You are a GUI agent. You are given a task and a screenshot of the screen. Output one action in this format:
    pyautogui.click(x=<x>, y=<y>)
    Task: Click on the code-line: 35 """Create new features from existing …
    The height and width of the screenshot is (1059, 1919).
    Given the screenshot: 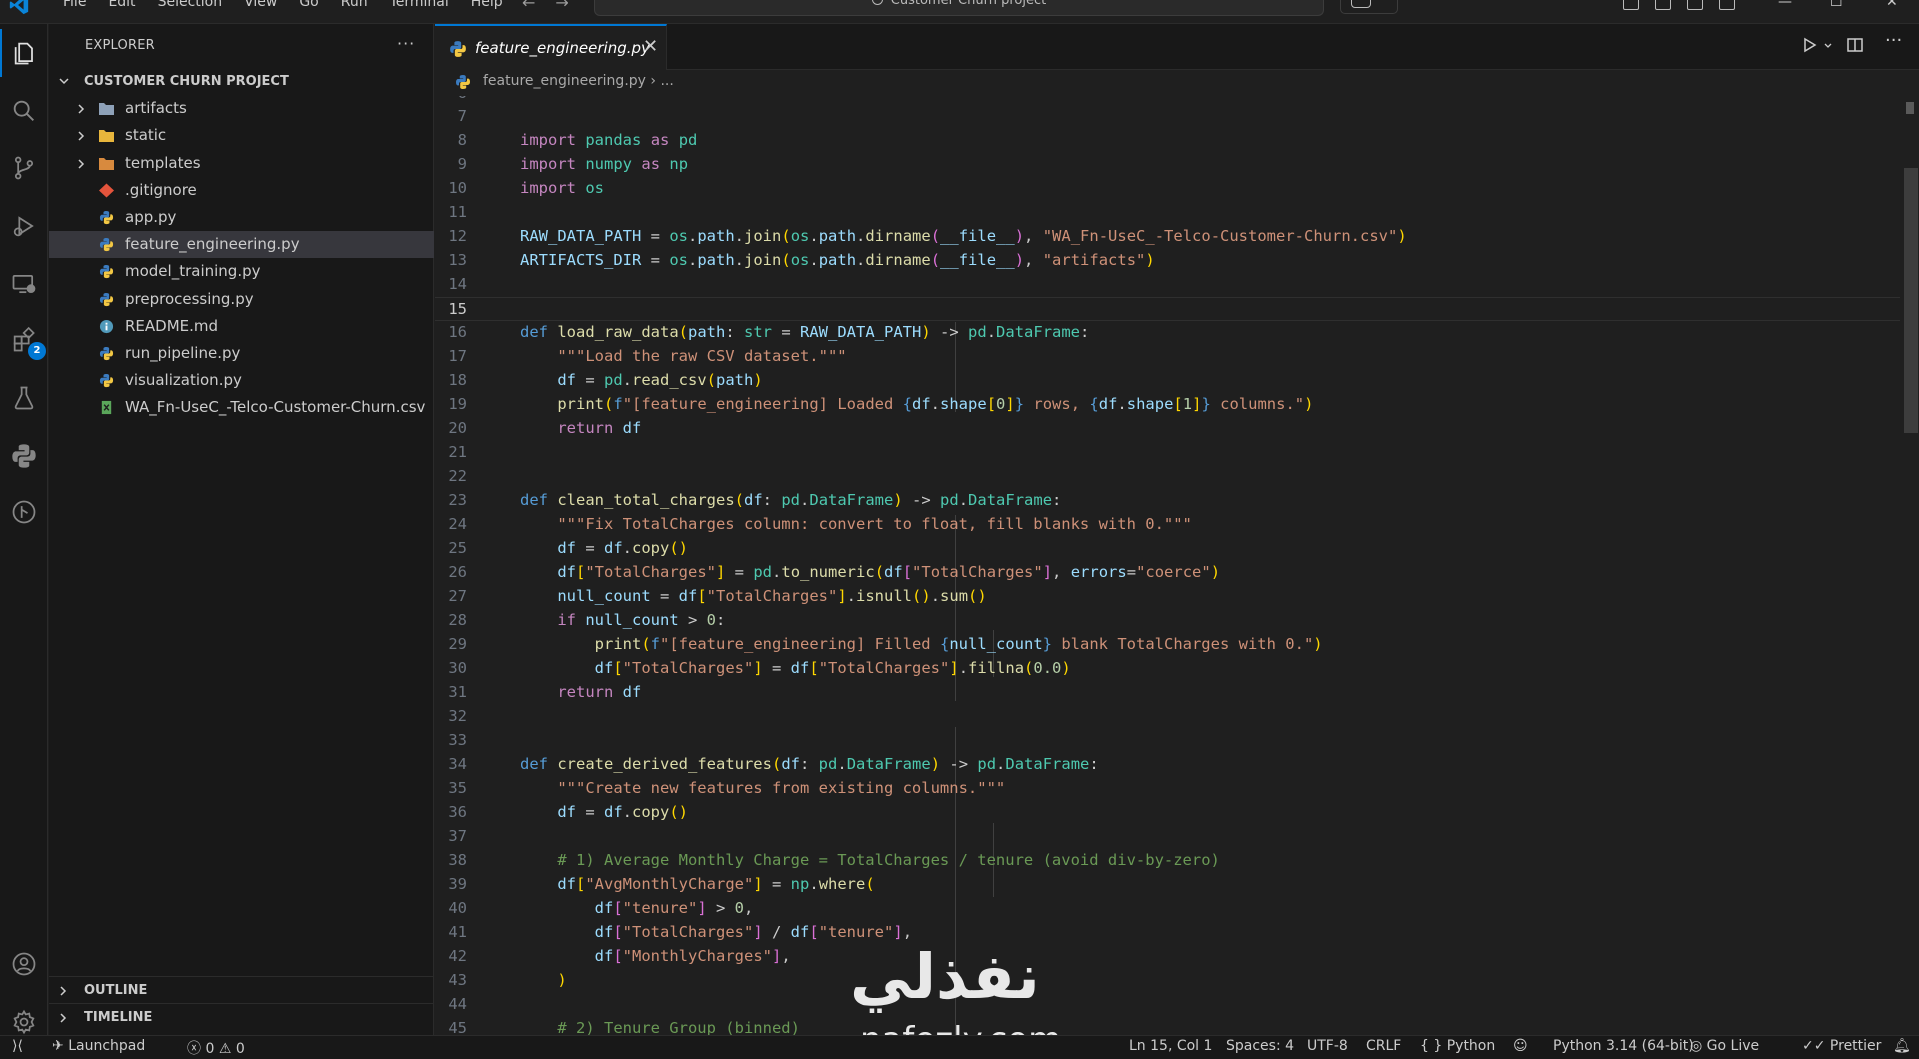 What is the action you would take?
    pyautogui.click(x=727, y=788)
    